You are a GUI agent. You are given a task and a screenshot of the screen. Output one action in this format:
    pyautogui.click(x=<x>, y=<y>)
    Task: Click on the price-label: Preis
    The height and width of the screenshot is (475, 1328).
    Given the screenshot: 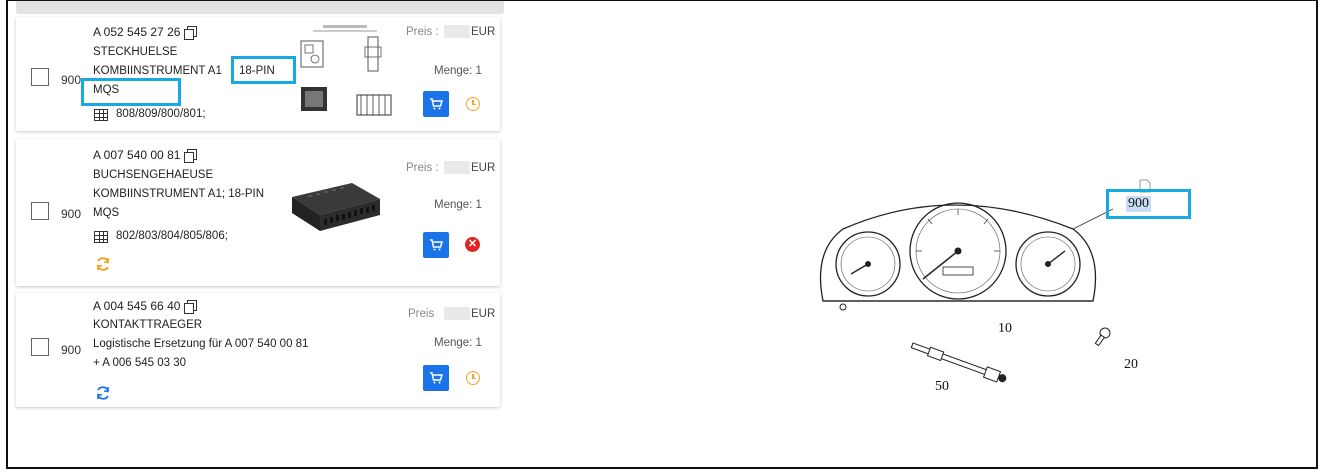 What is the action you would take?
    pyautogui.click(x=421, y=314)
    